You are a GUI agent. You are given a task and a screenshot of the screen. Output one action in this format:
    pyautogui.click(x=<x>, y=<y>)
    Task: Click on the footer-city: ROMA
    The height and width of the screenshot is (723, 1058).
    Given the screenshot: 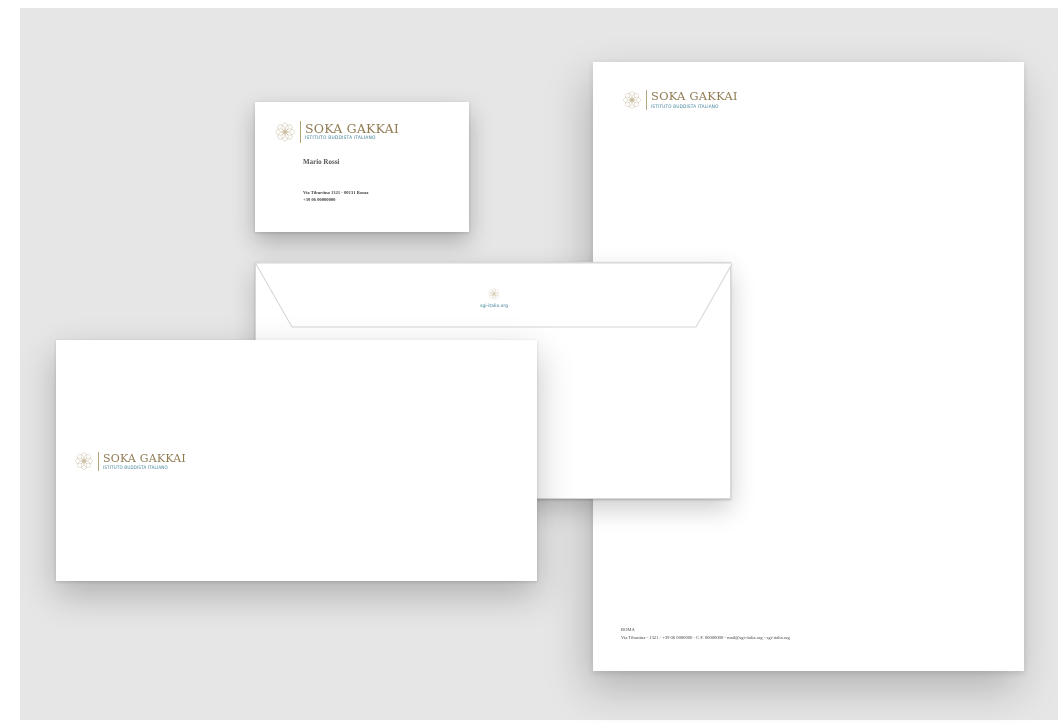 What is the action you would take?
    pyautogui.click(x=628, y=629)
    